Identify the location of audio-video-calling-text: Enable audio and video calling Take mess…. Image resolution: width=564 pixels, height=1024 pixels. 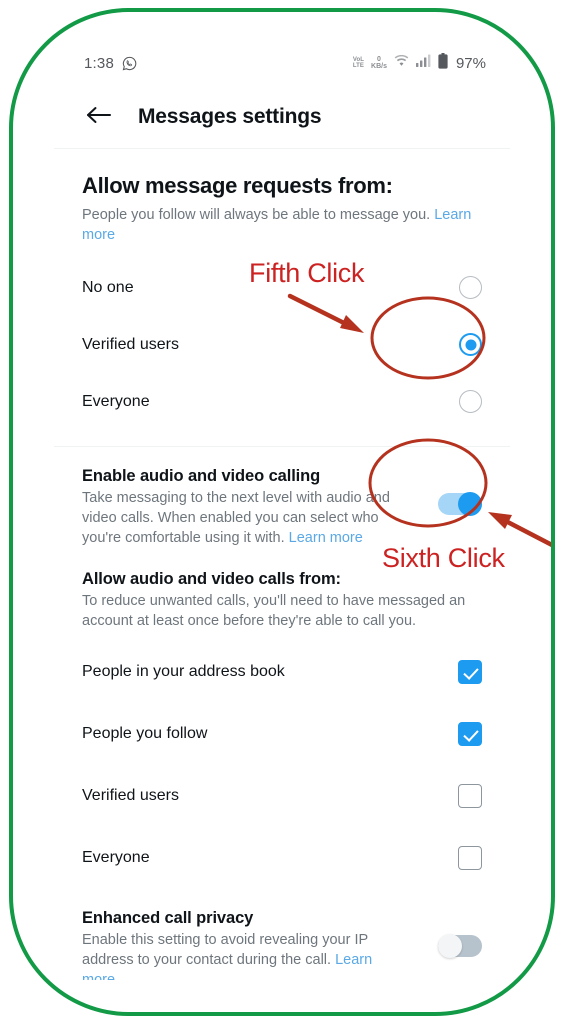
(242, 507).